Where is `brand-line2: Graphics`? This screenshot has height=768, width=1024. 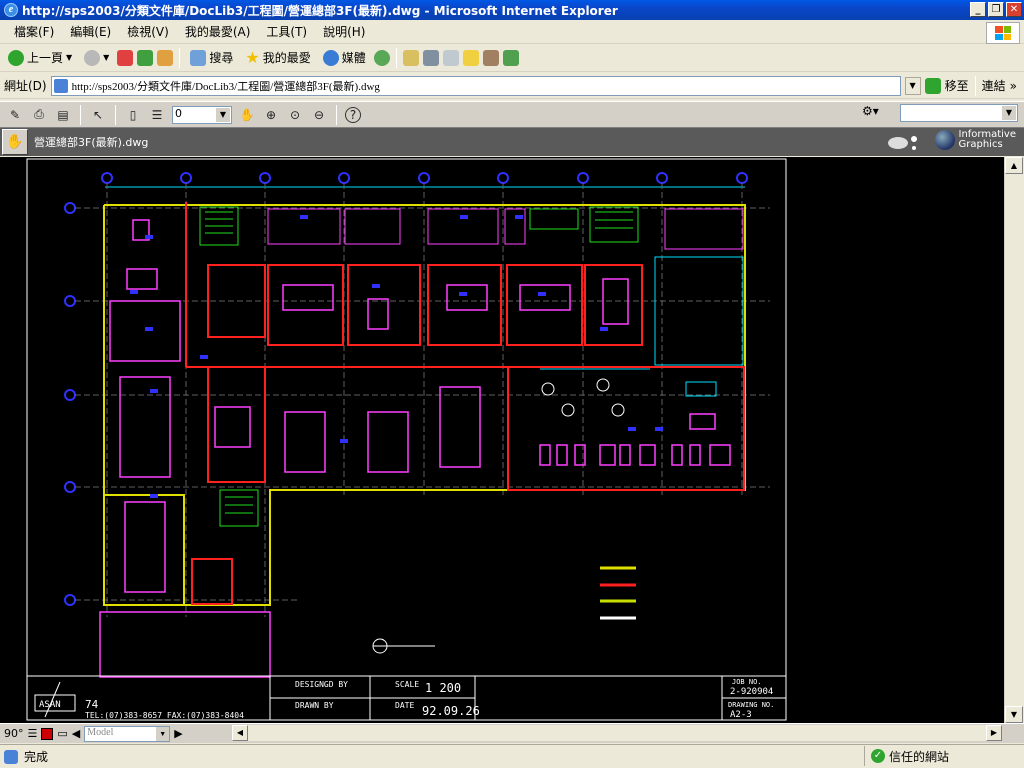
brand-line2: Graphics is located at coordinates (980, 144).